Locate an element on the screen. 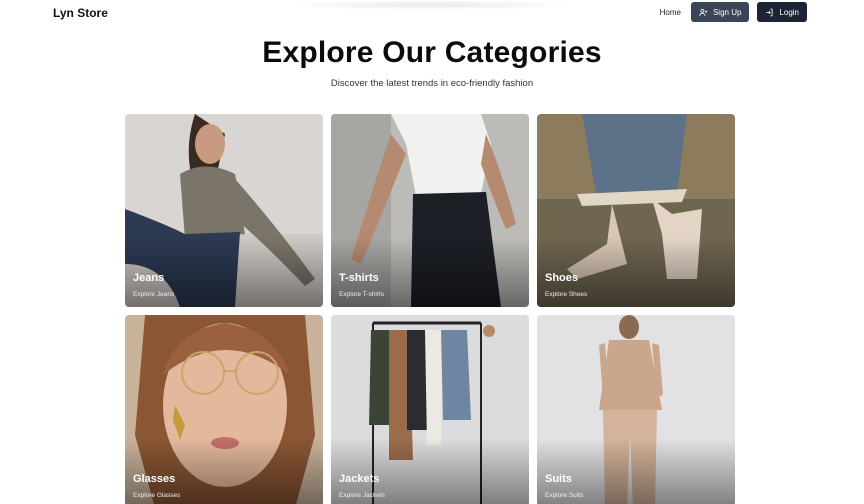 The height and width of the screenshot is (504, 864). card-subtitle: Explore Shoes is located at coordinates (566, 294).